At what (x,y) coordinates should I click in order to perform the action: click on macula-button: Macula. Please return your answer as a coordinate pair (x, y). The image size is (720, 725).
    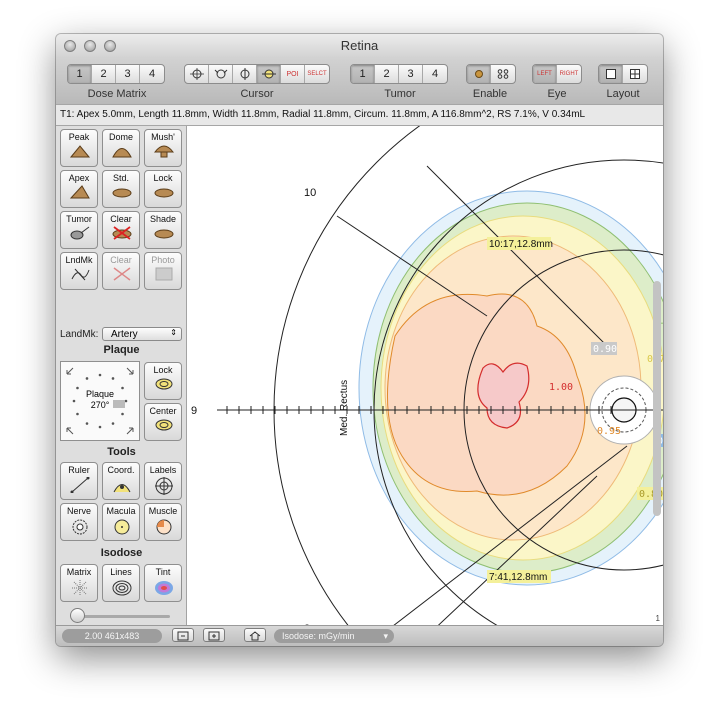
    Looking at the image, I should click on (121, 522).